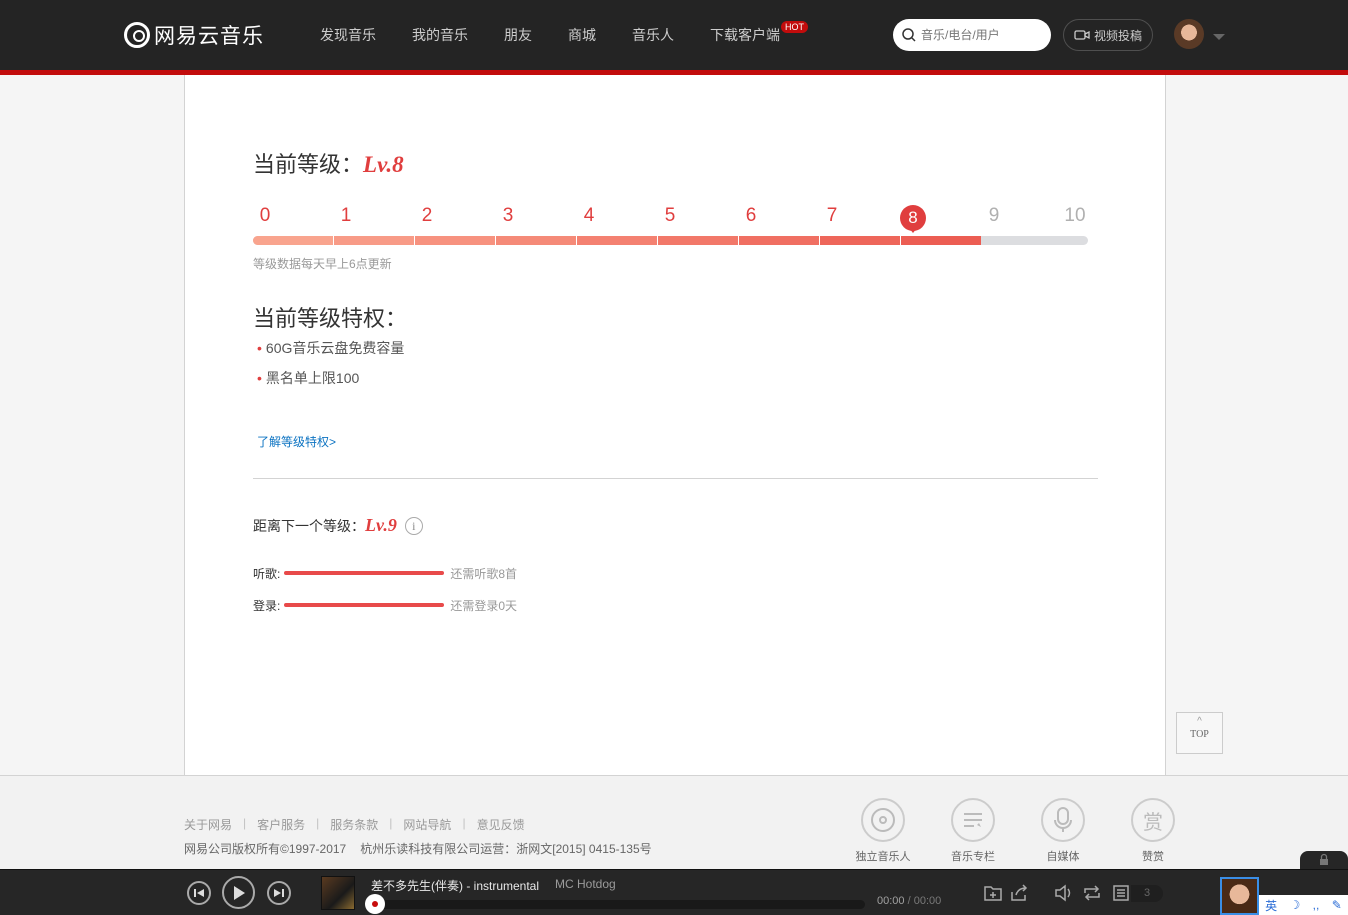 The image size is (1348, 915). I want to click on nav-discover-music: 发现音乐, so click(348, 35).